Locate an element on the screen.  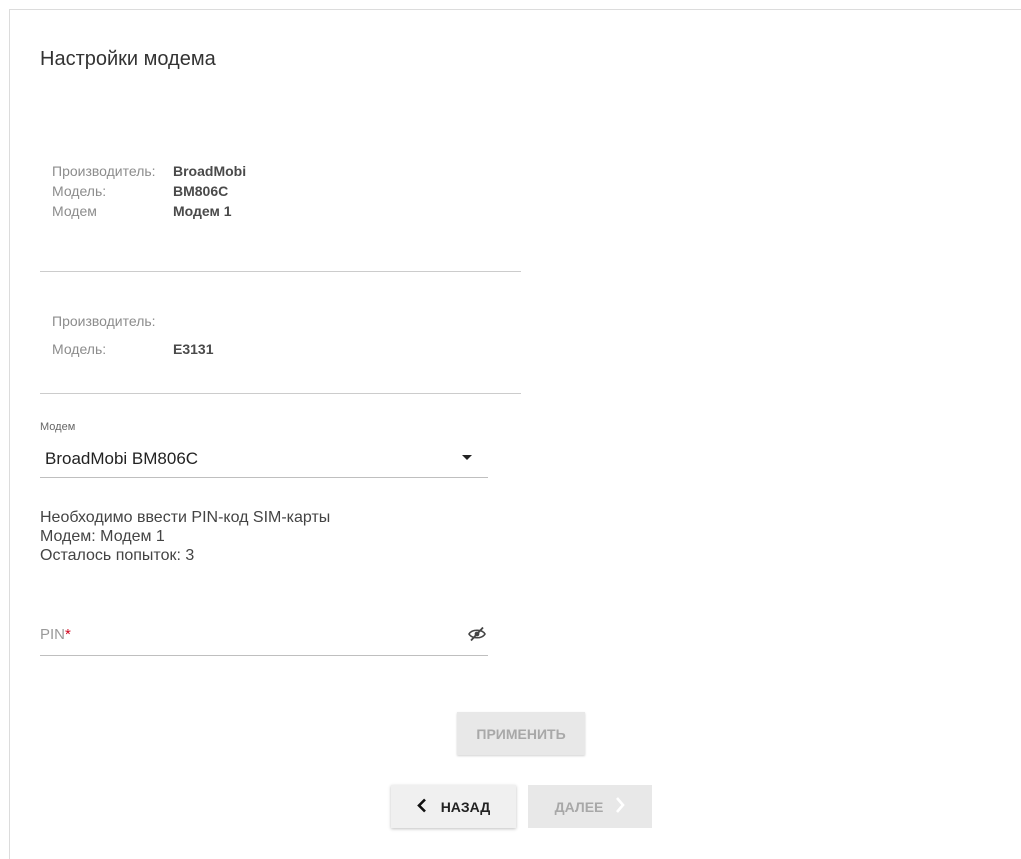
notice-line: Необходимо ввести PIN-код SIM-карты is located at coordinates (185, 517).